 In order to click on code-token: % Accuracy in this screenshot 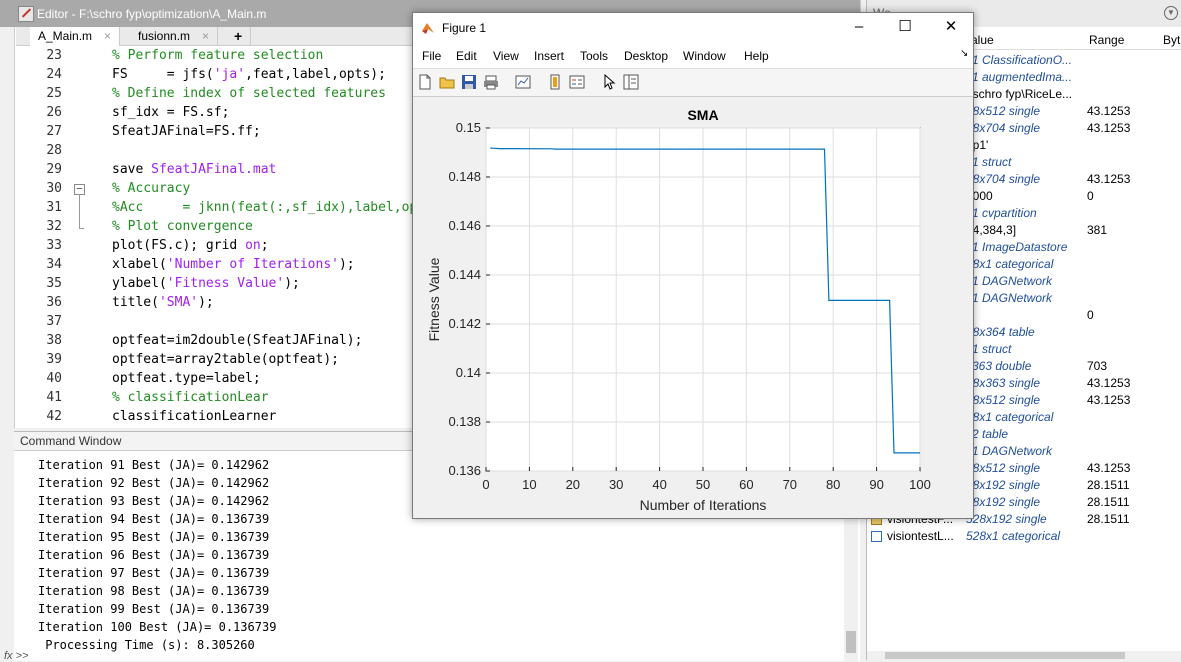, I will do `click(151, 188)`.